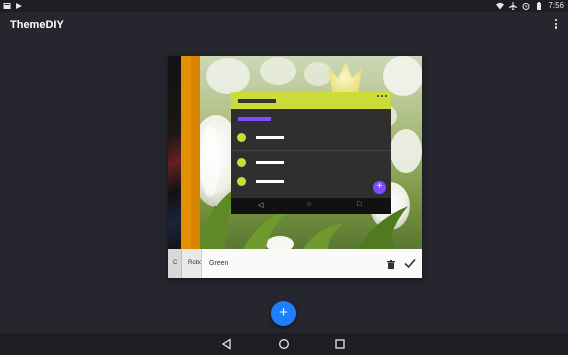  What do you see at coordinates (19, 6) in the screenshot?
I see `play-store-icon` at bounding box center [19, 6].